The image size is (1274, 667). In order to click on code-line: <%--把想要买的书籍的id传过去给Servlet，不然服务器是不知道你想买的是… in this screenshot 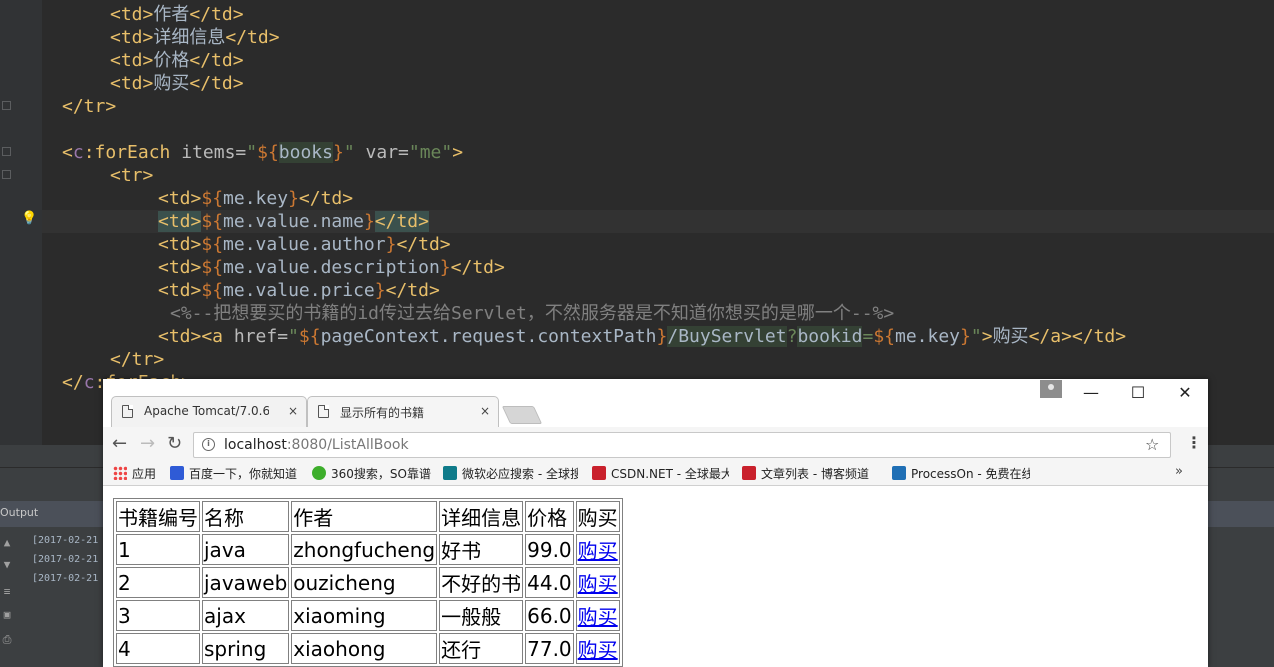, I will do `click(594, 313)`.